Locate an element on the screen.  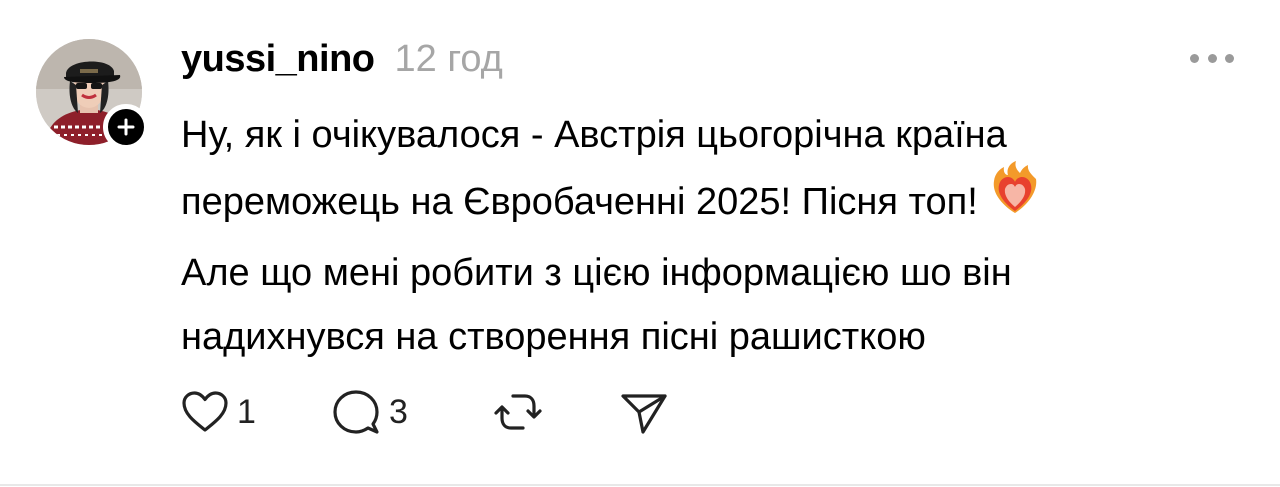
share-button is located at coordinates (644, 412).